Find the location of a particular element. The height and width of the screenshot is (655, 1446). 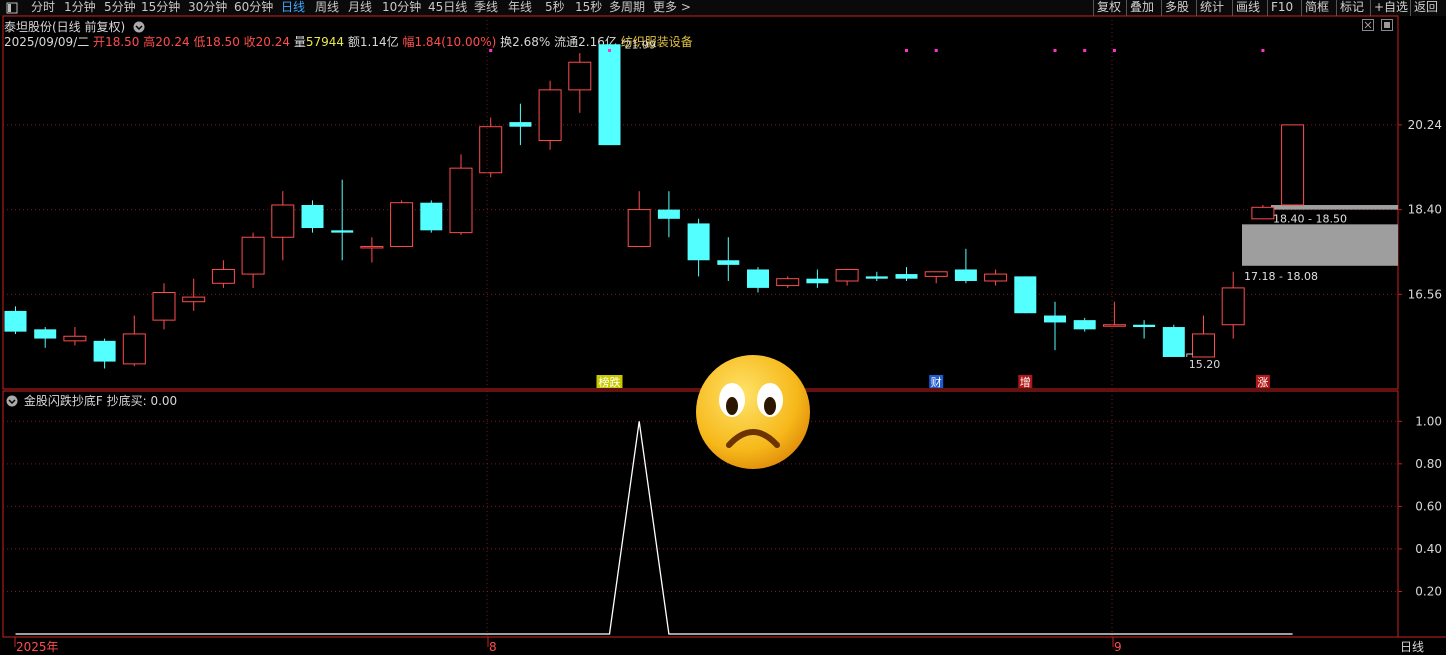

period-label: 日线 is located at coordinates (1412, 647).